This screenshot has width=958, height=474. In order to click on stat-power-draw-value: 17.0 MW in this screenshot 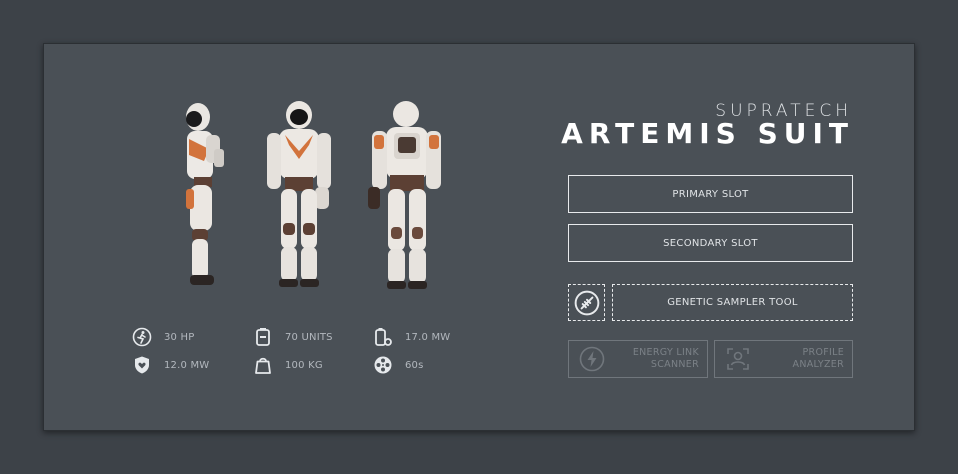, I will do `click(428, 337)`.